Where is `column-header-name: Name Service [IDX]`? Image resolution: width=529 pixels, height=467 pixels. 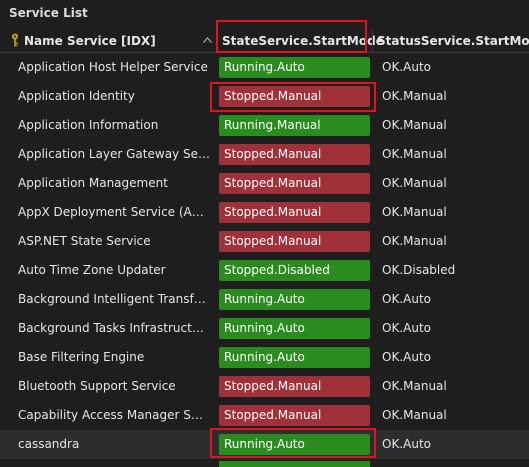 column-header-name: Name Service [IDX] is located at coordinates (113, 41).